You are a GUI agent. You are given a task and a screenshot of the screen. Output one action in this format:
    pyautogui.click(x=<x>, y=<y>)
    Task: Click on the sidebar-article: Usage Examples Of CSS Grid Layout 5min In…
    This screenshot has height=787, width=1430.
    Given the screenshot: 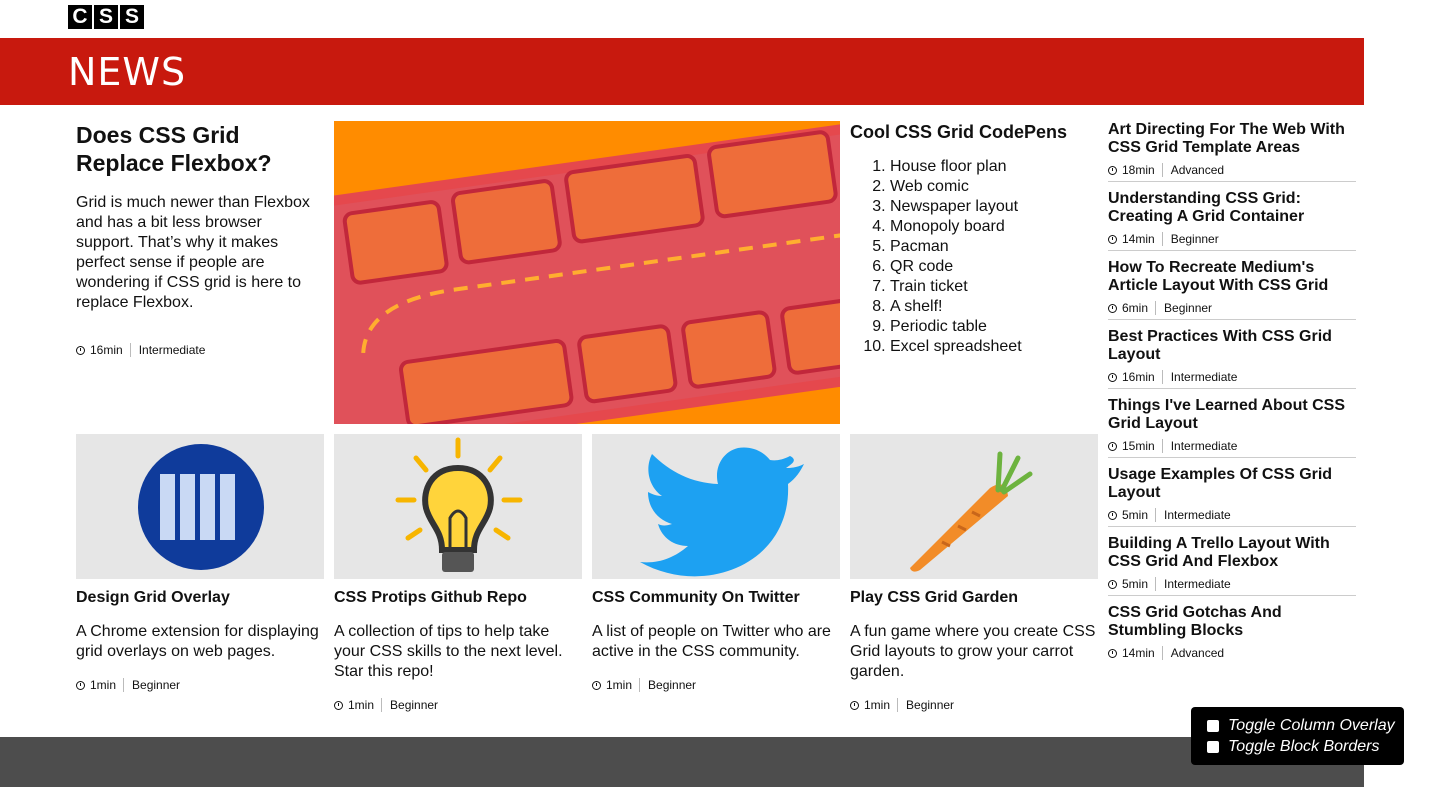 What is the action you would take?
    pyautogui.click(x=1232, y=496)
    